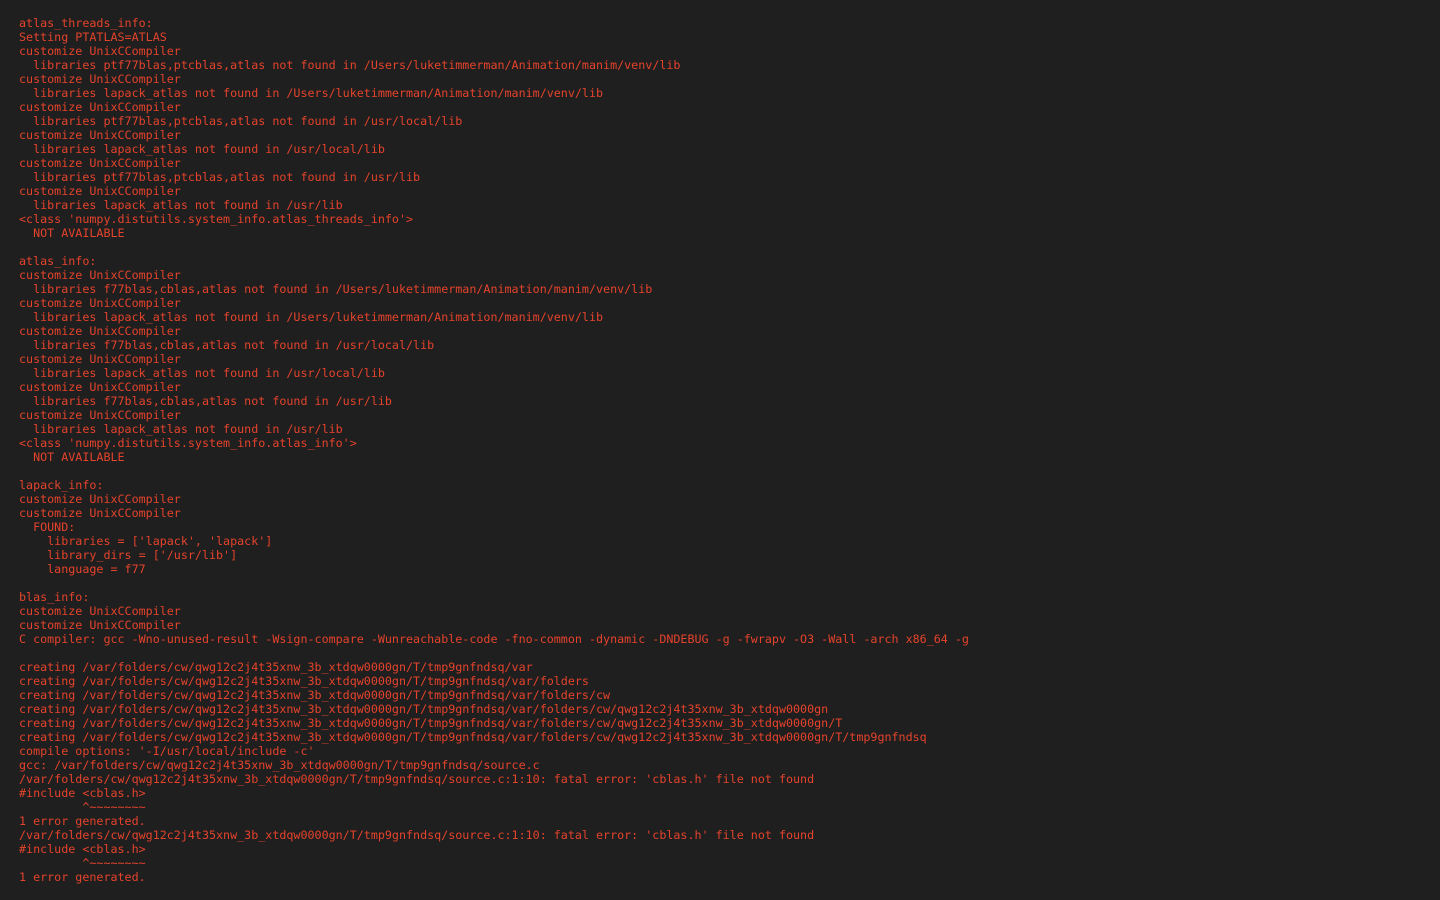 The height and width of the screenshot is (900, 1440). What do you see at coordinates (128, 555) in the screenshot?
I see `output-line: library_dirs = ['/usr/lib']` at bounding box center [128, 555].